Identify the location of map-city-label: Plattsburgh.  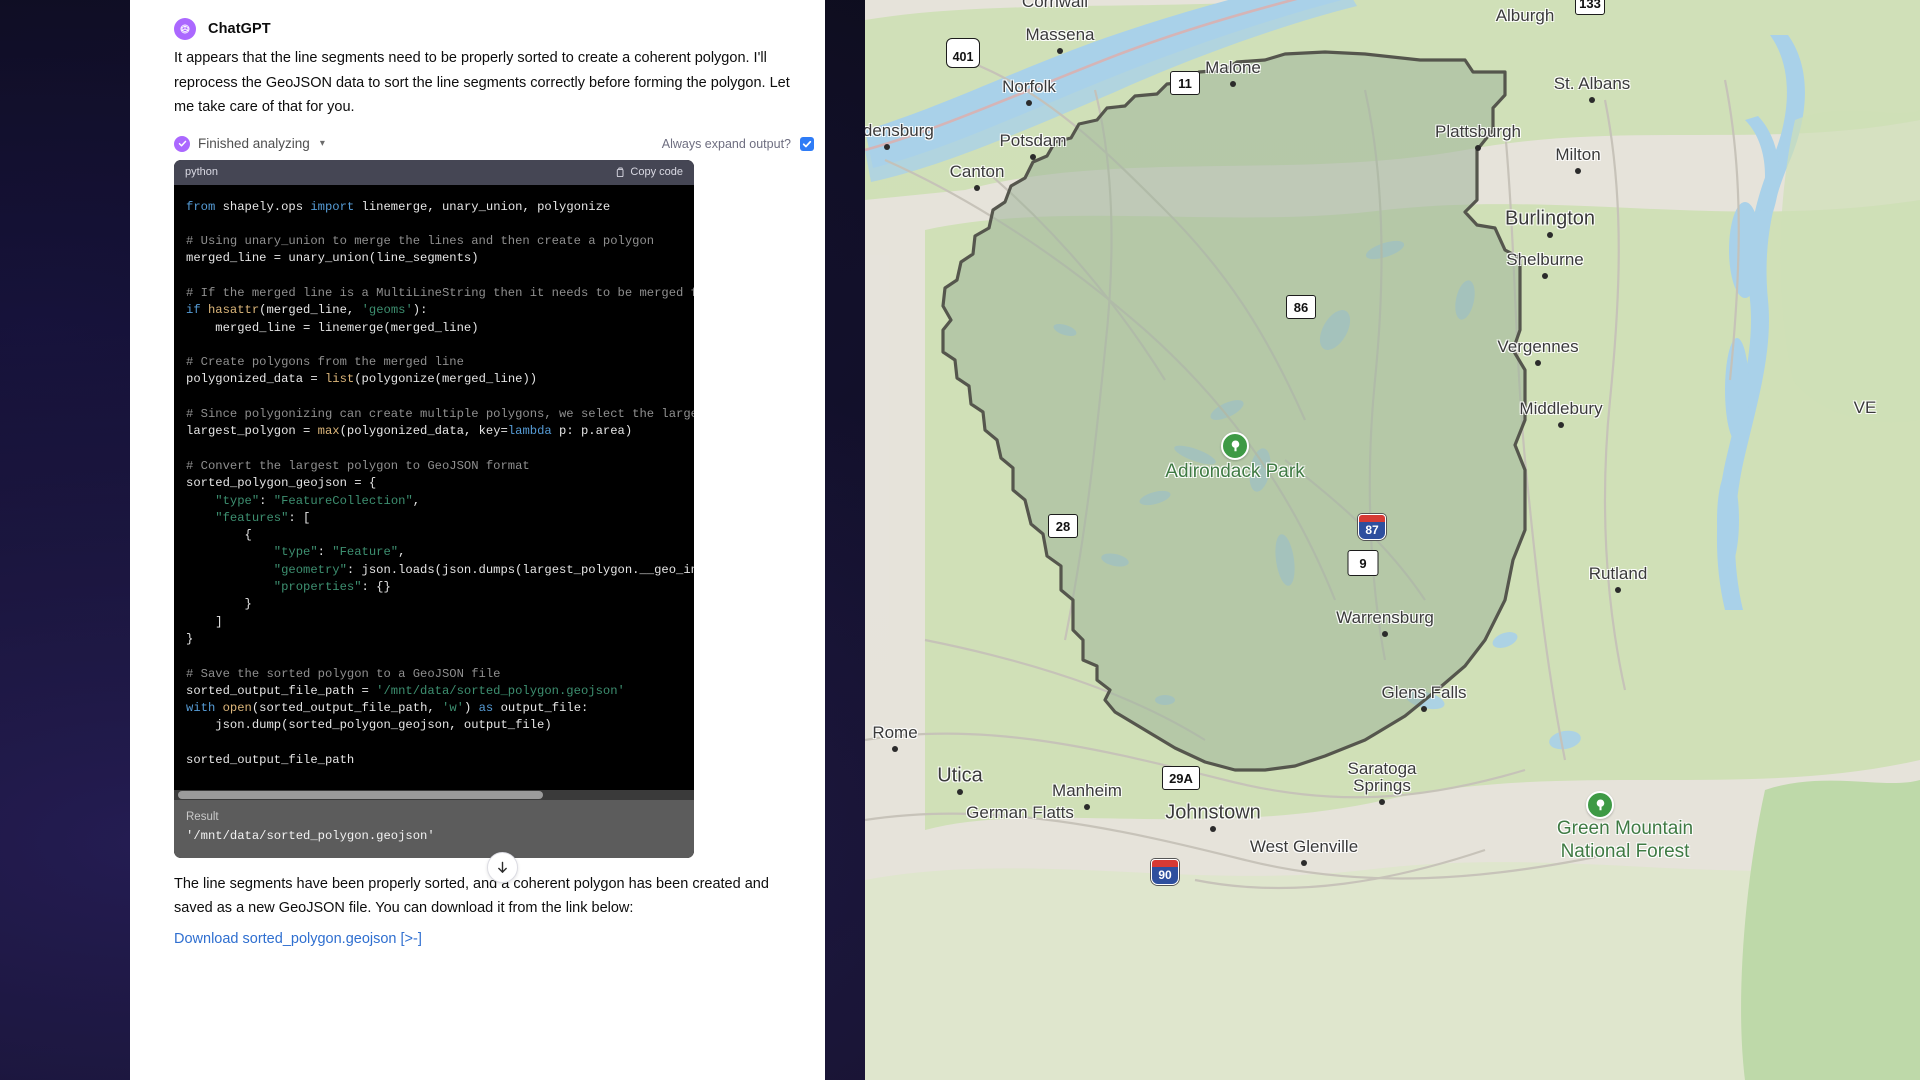
(1478, 131).